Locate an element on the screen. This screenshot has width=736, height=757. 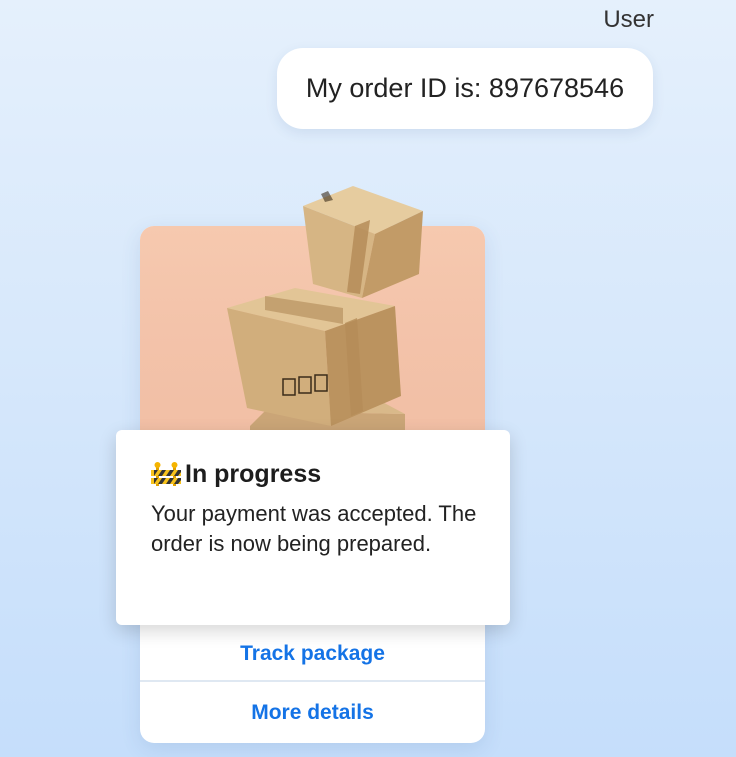
construction-barrier-icon is located at coordinates (166, 473).